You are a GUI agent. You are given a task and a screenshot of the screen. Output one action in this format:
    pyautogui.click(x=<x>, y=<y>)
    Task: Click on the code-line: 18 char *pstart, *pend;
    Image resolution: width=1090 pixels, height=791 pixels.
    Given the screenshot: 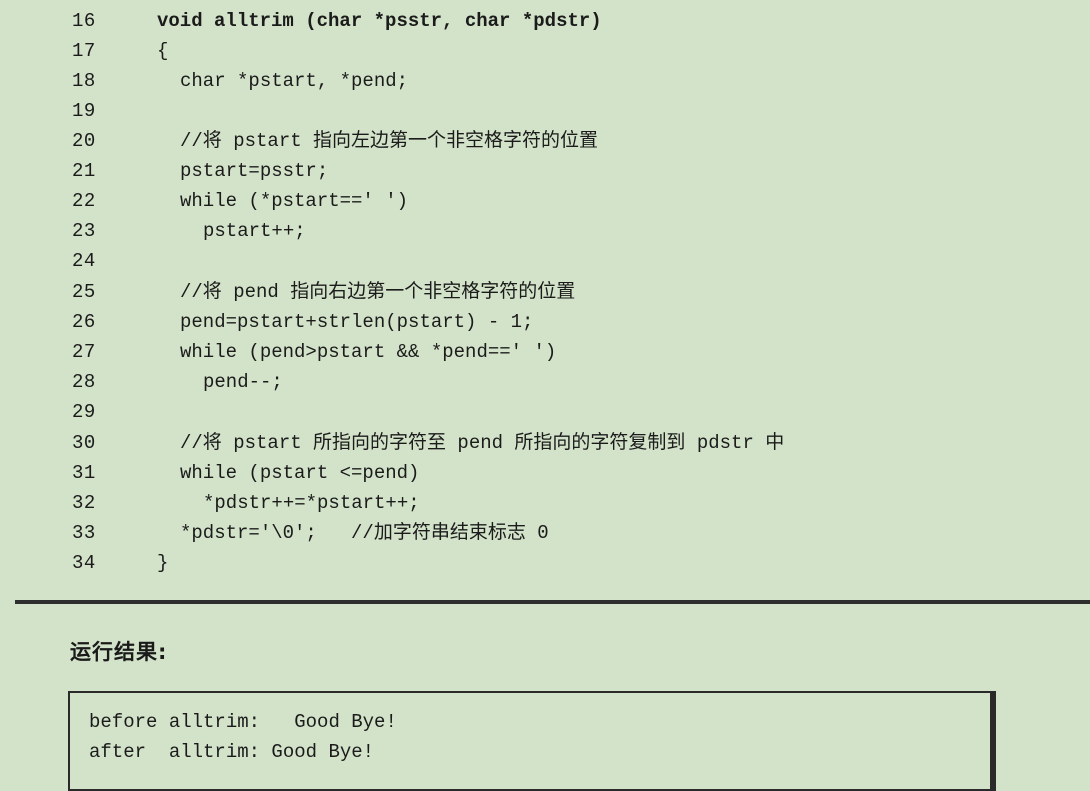 What is the action you would take?
    pyautogui.click(x=545, y=84)
    